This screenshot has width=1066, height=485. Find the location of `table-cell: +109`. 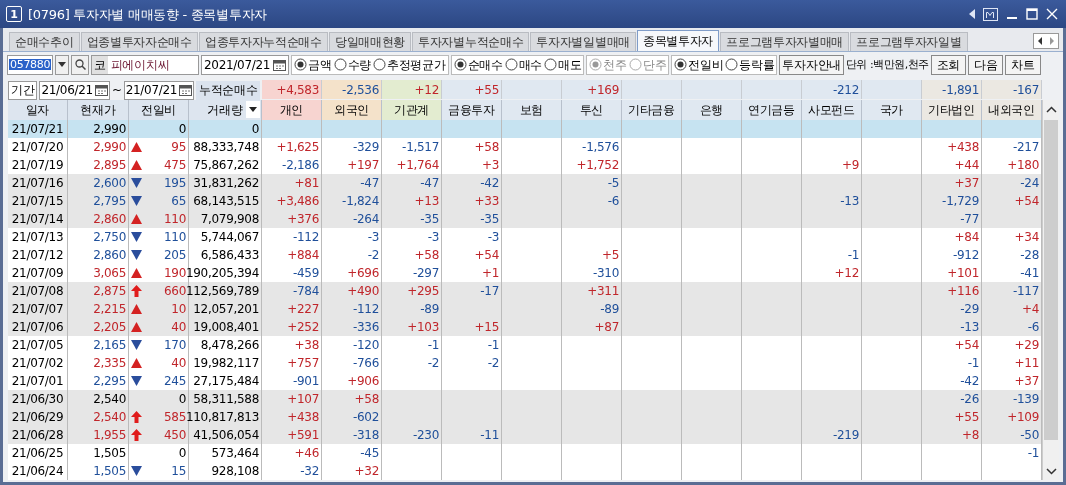

table-cell: +109 is located at coordinates (1023, 417).